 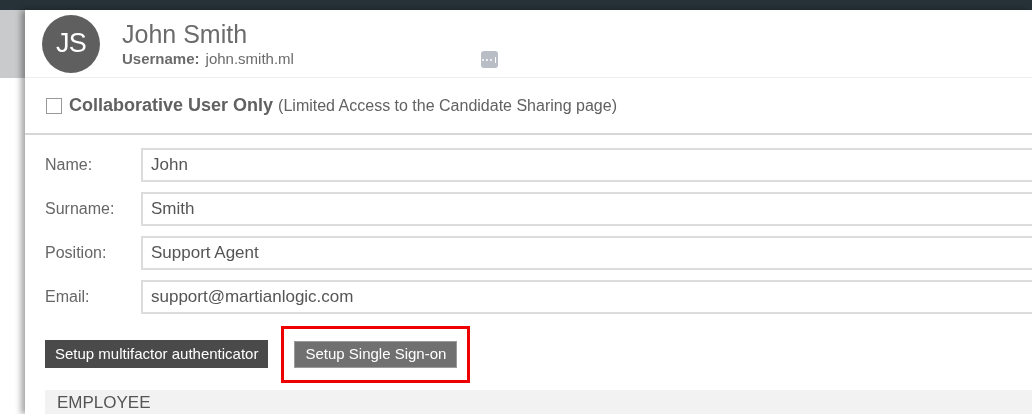 What do you see at coordinates (104, 403) in the screenshot?
I see `section-title: EMPLOYEE` at bounding box center [104, 403].